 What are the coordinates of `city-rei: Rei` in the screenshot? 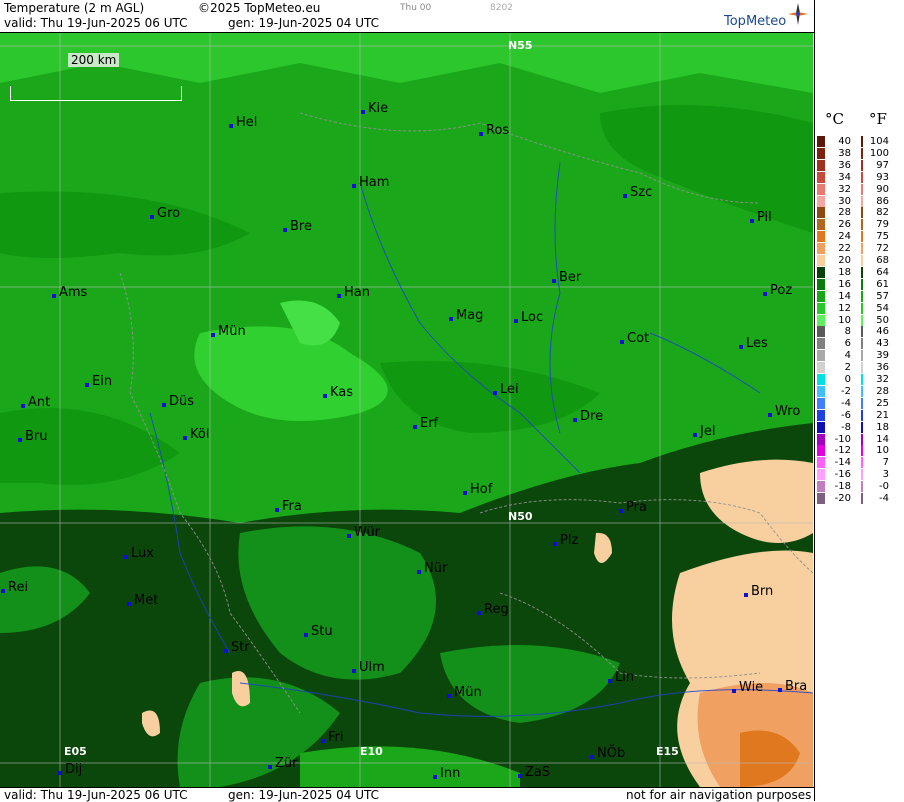 It's located at (14, 587).